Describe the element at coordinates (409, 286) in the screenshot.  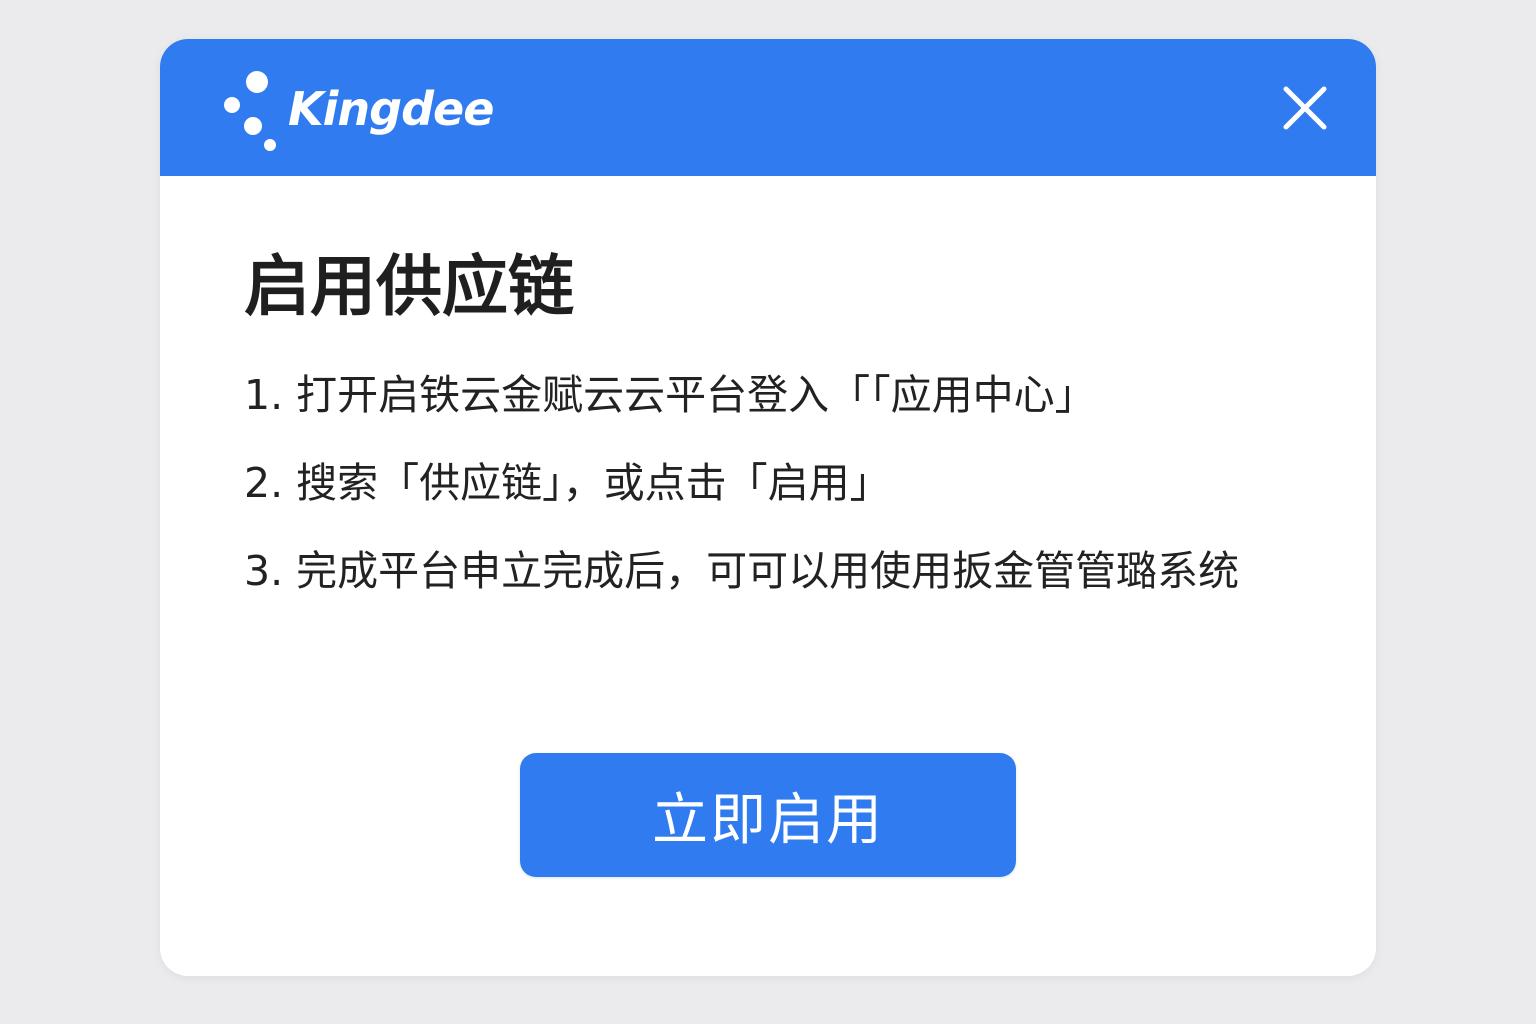
I see `dialog-title: 启用供应链` at that location.